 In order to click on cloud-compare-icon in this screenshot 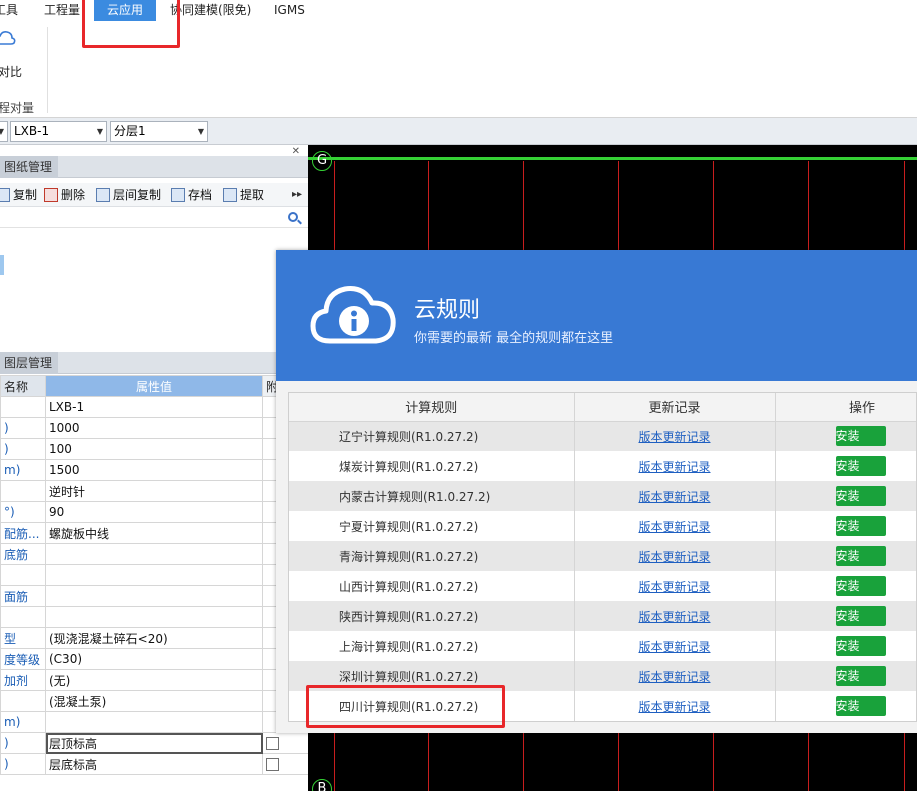, I will do `click(8, 39)`.